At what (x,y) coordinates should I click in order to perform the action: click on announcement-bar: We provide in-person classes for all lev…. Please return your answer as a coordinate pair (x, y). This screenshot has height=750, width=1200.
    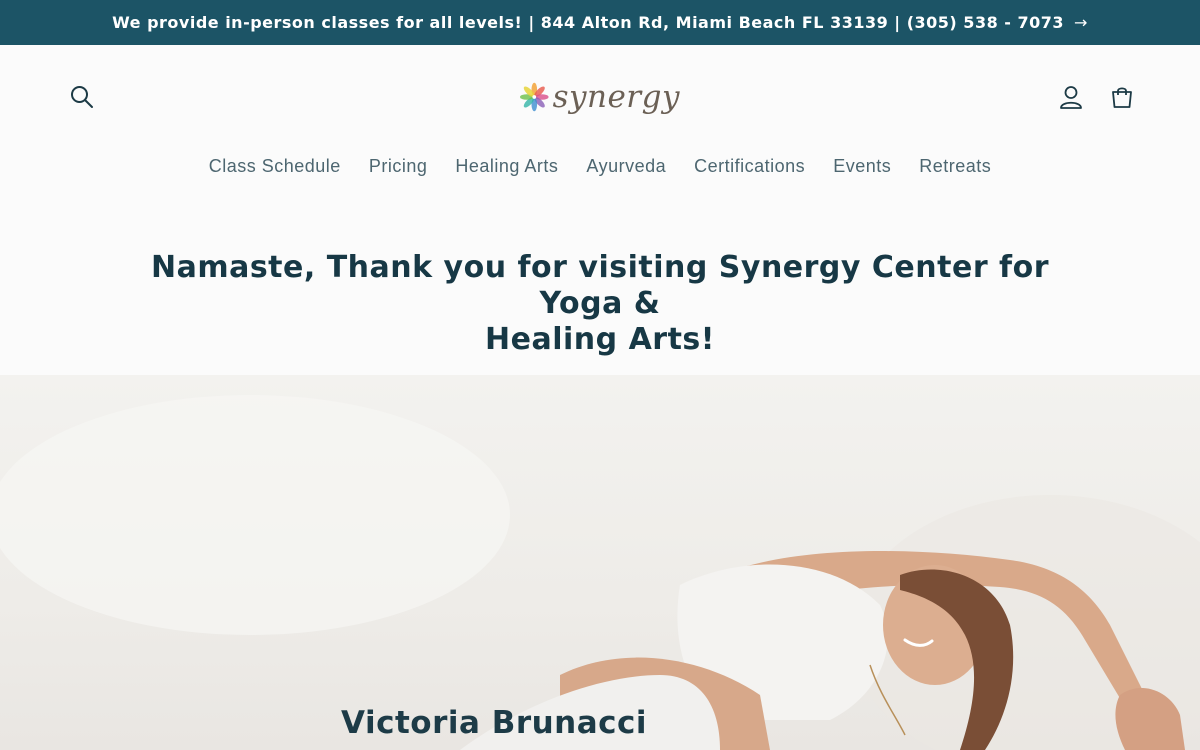
    Looking at the image, I should click on (600, 22).